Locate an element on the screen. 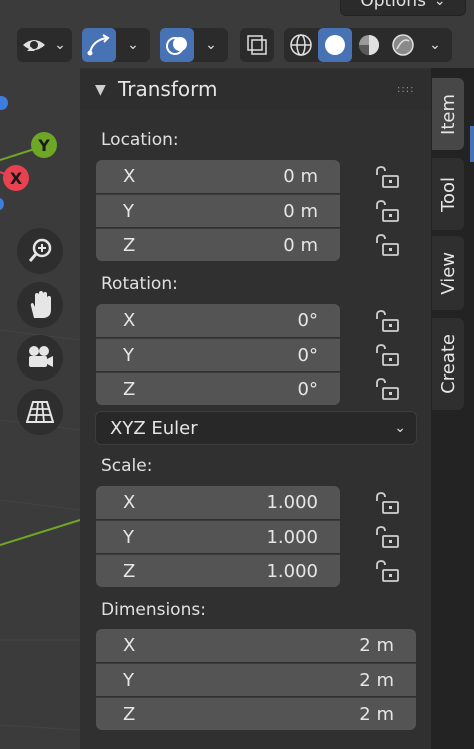 The image size is (474, 749). location-y-field: Y 0 m is located at coordinates (218, 210).